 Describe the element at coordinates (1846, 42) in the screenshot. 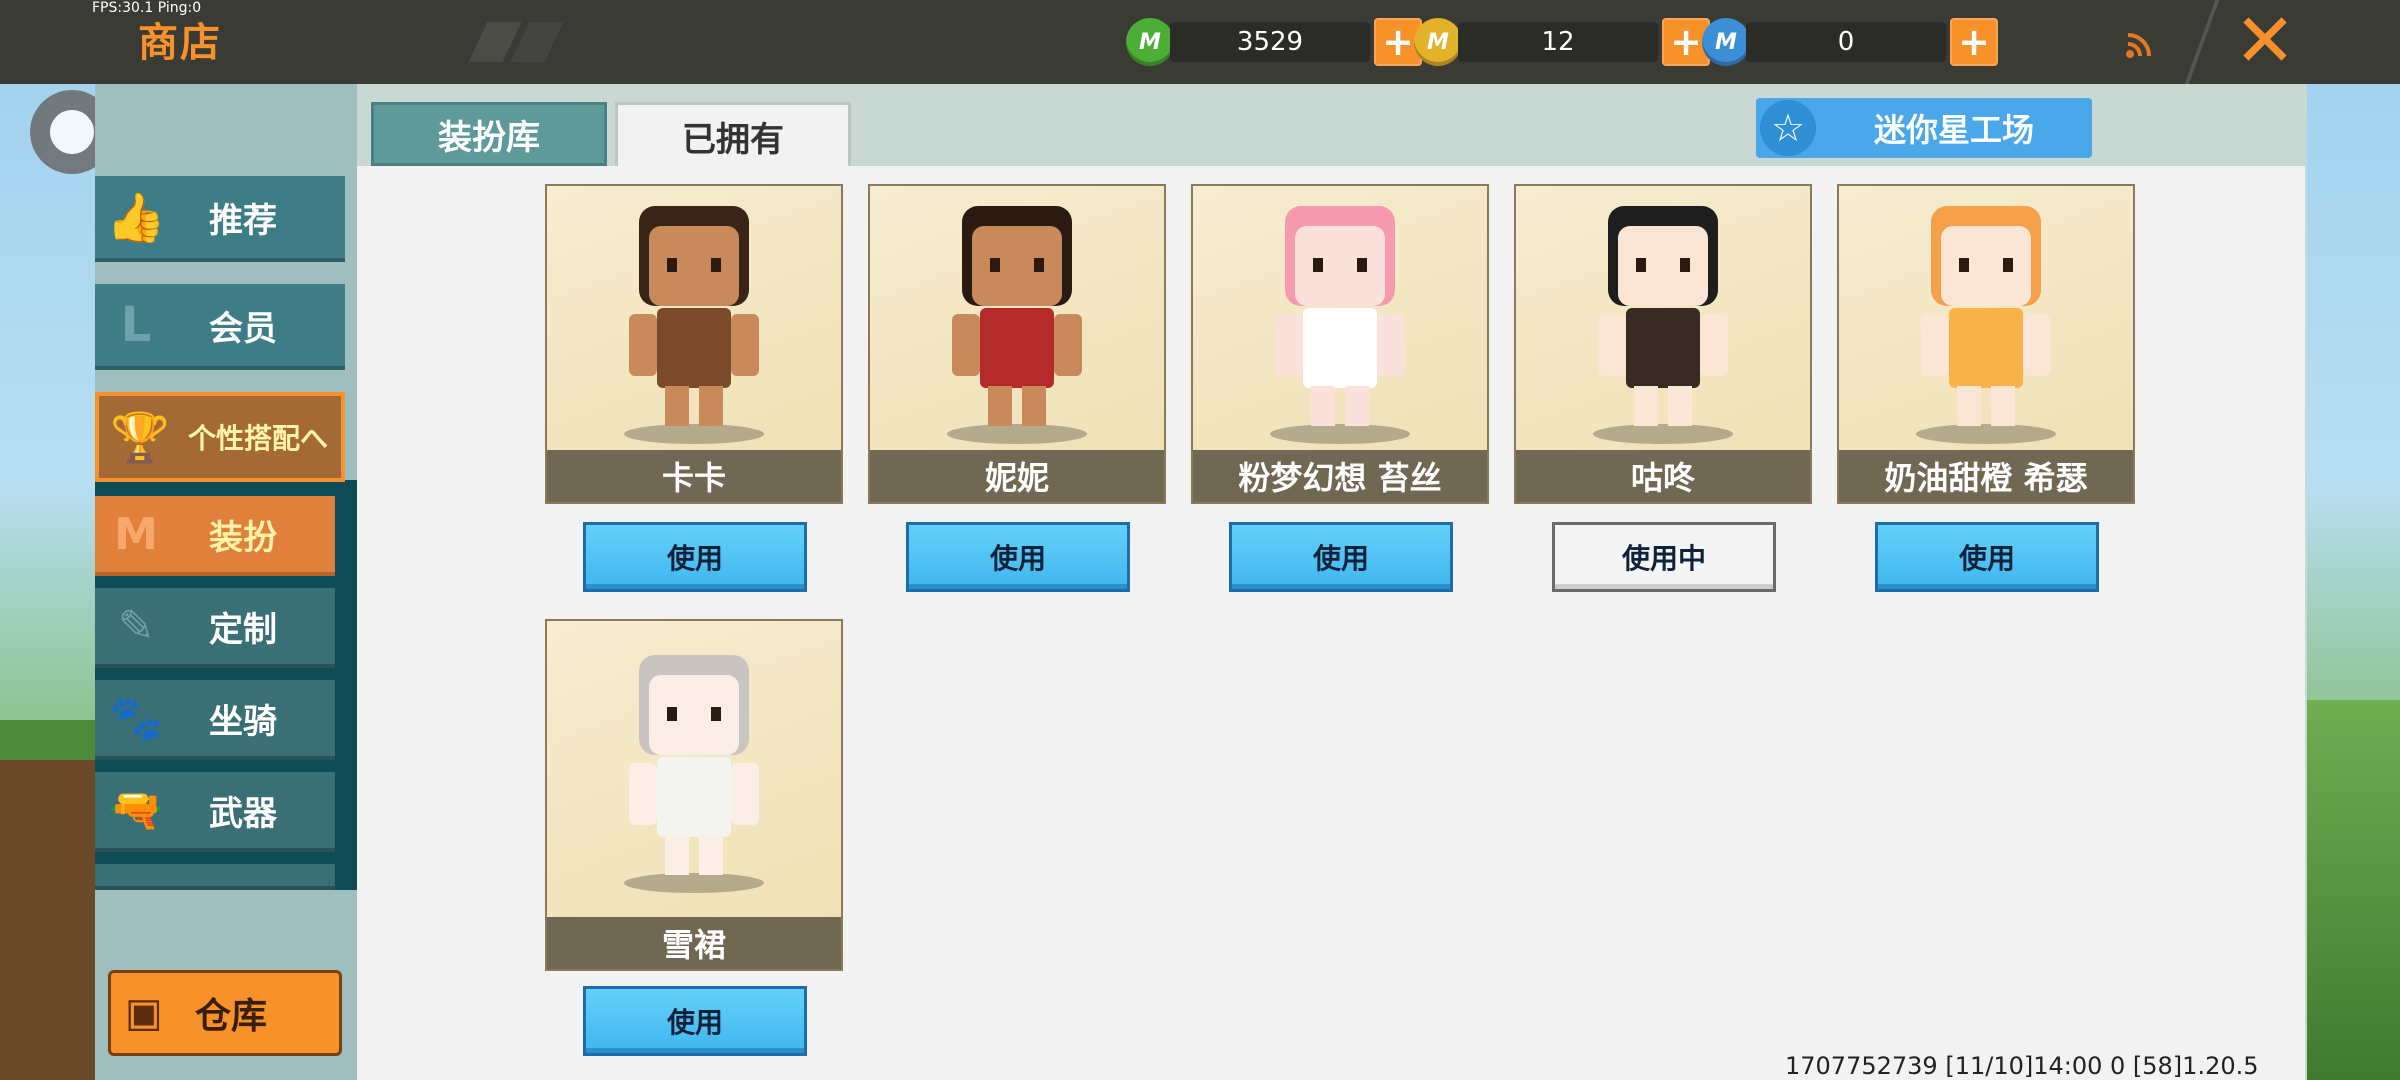

I see `currency-value: 0` at that location.